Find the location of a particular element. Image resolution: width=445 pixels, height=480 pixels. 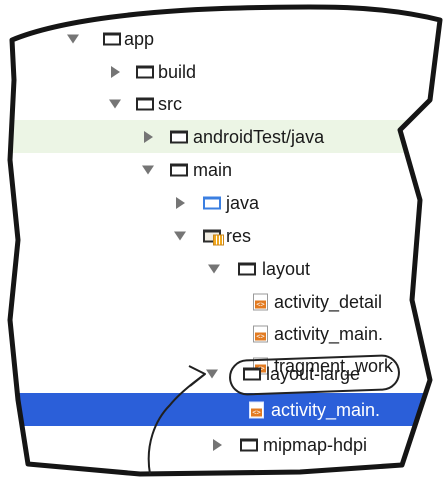

tree-item-label: app is located at coordinates (139, 38).